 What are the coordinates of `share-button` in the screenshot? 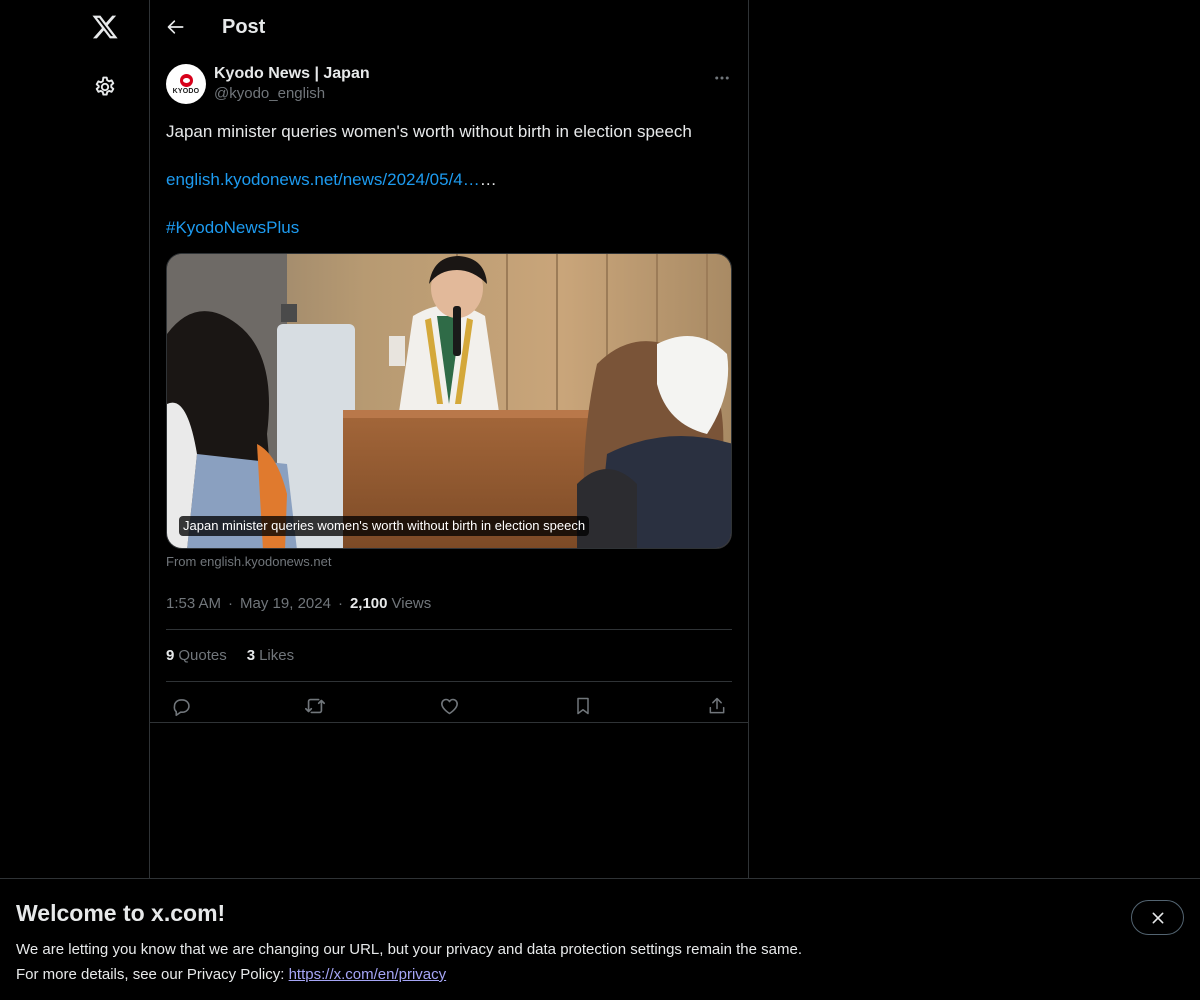 It's located at (717, 706).